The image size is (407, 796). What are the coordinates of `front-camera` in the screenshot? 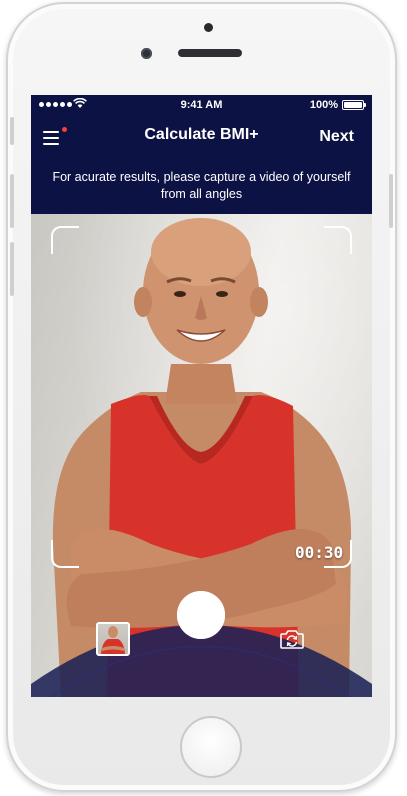 It's located at (146, 53).